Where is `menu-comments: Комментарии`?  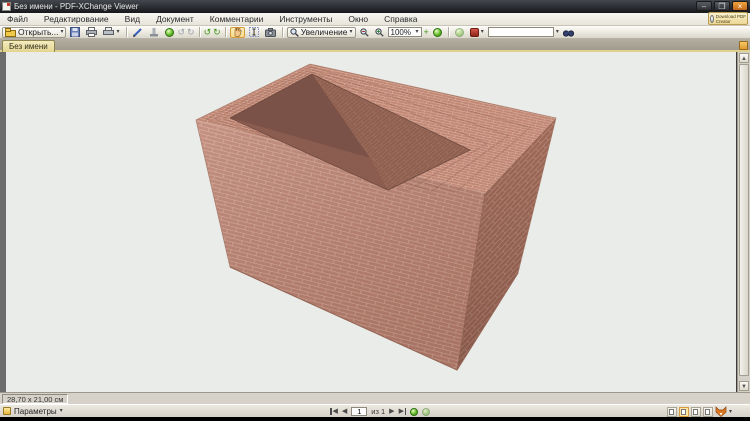 menu-comments: Комментарии is located at coordinates (237, 19).